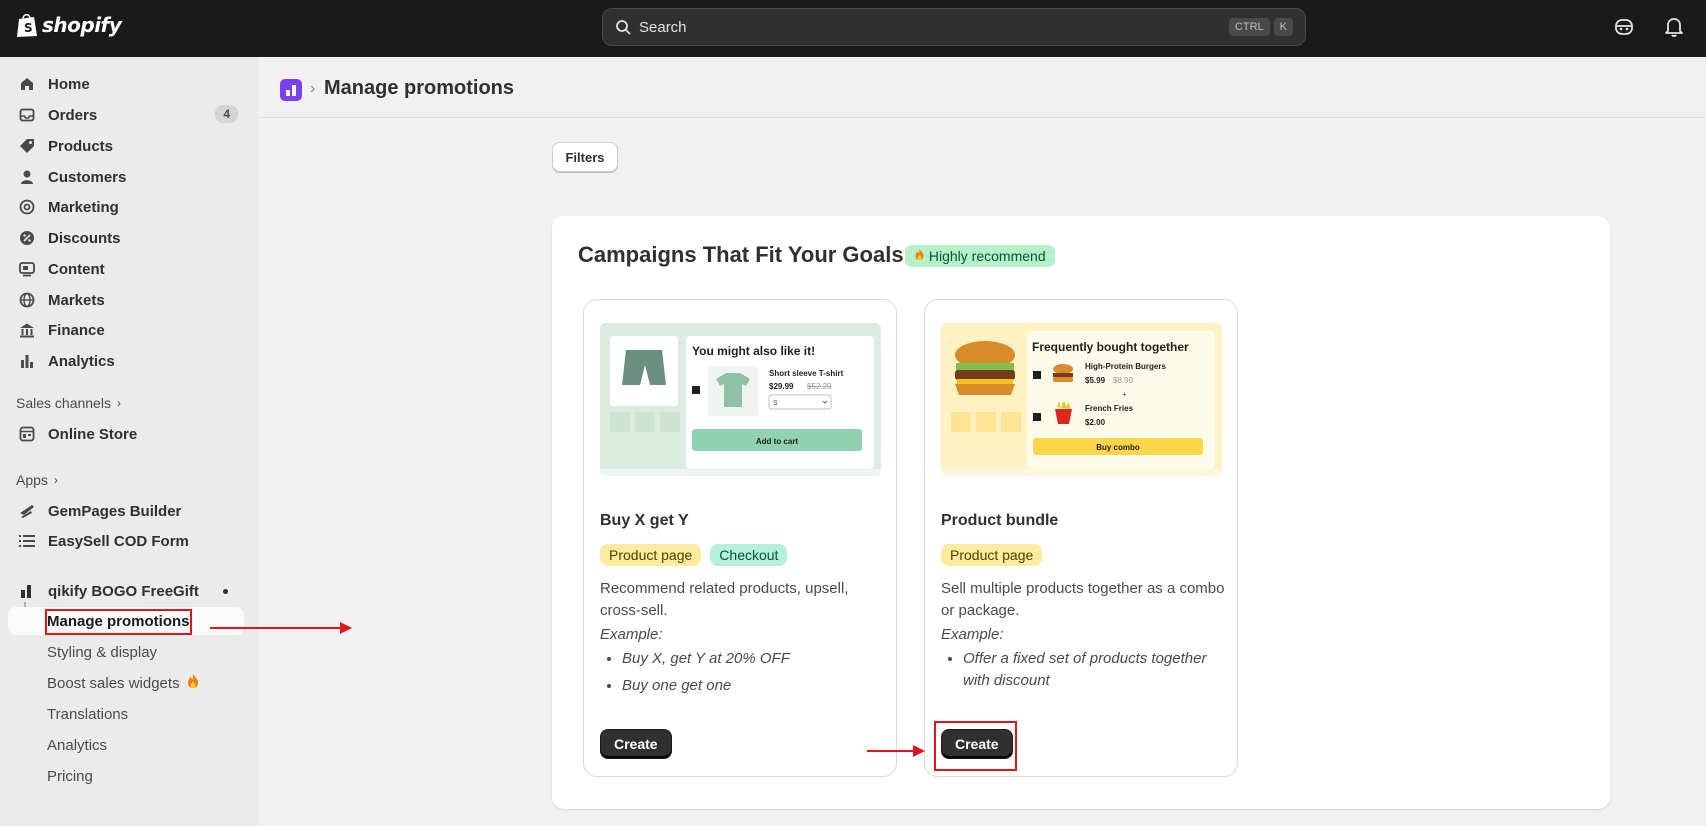  Describe the element at coordinates (1095, 422) in the screenshot. I see `illus-item2-price: $2.00` at that location.